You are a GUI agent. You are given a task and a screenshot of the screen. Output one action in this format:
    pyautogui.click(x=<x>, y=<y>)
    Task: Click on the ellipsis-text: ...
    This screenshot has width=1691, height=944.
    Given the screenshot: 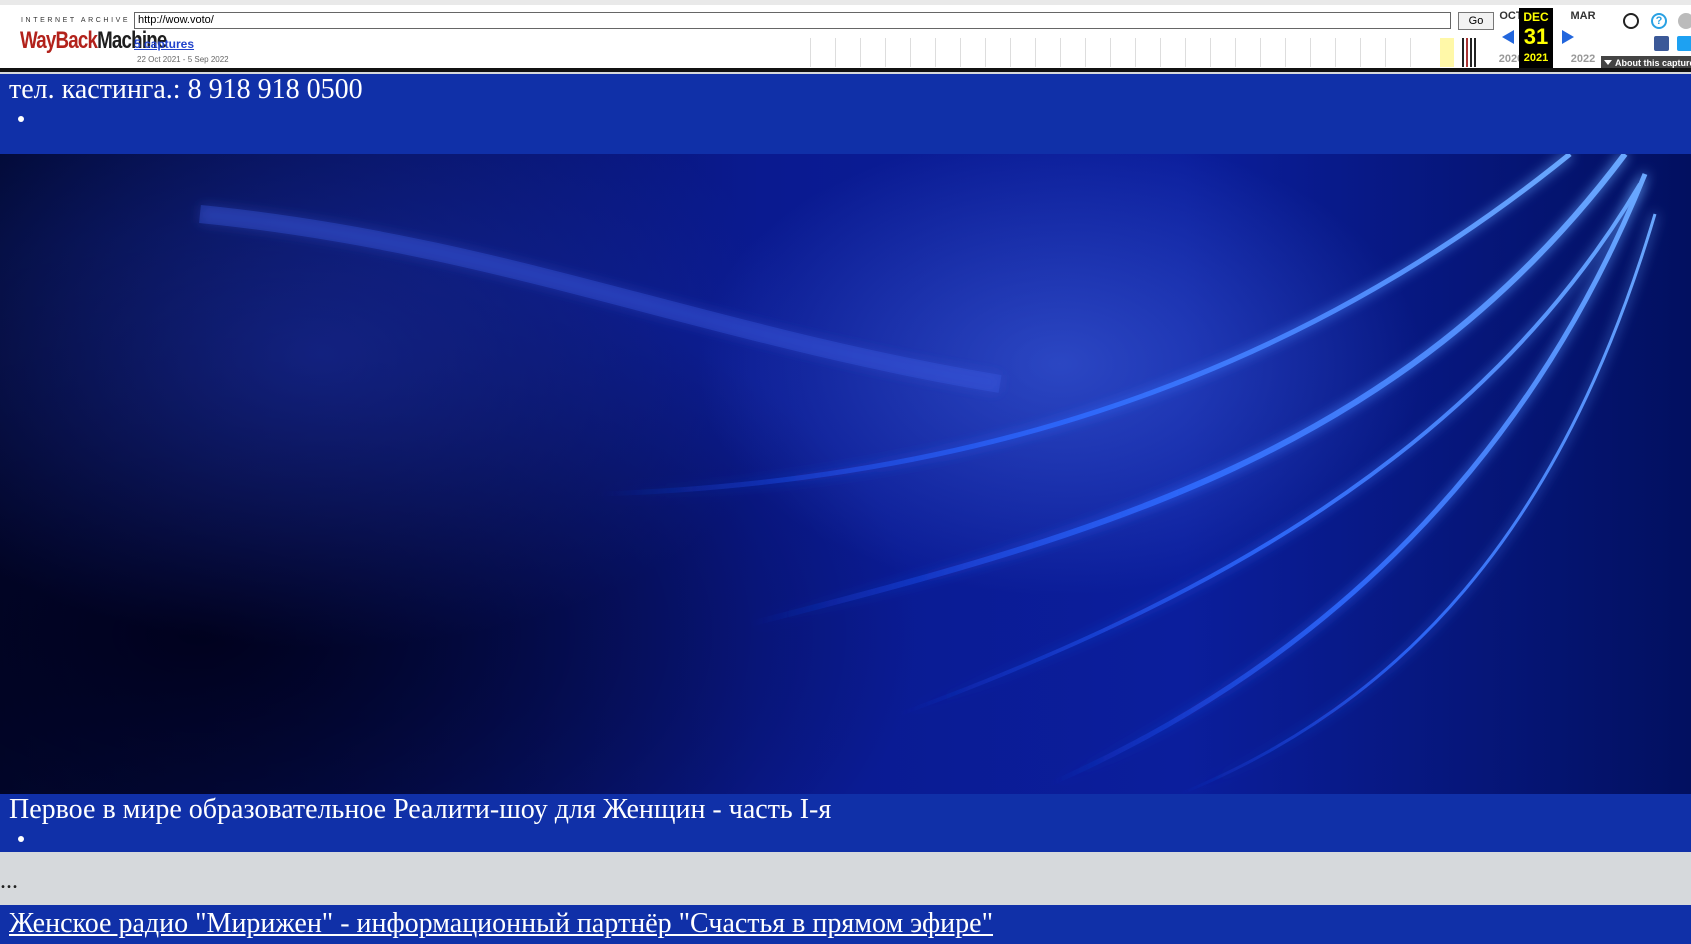 What is the action you would take?
    pyautogui.click(x=9, y=881)
    